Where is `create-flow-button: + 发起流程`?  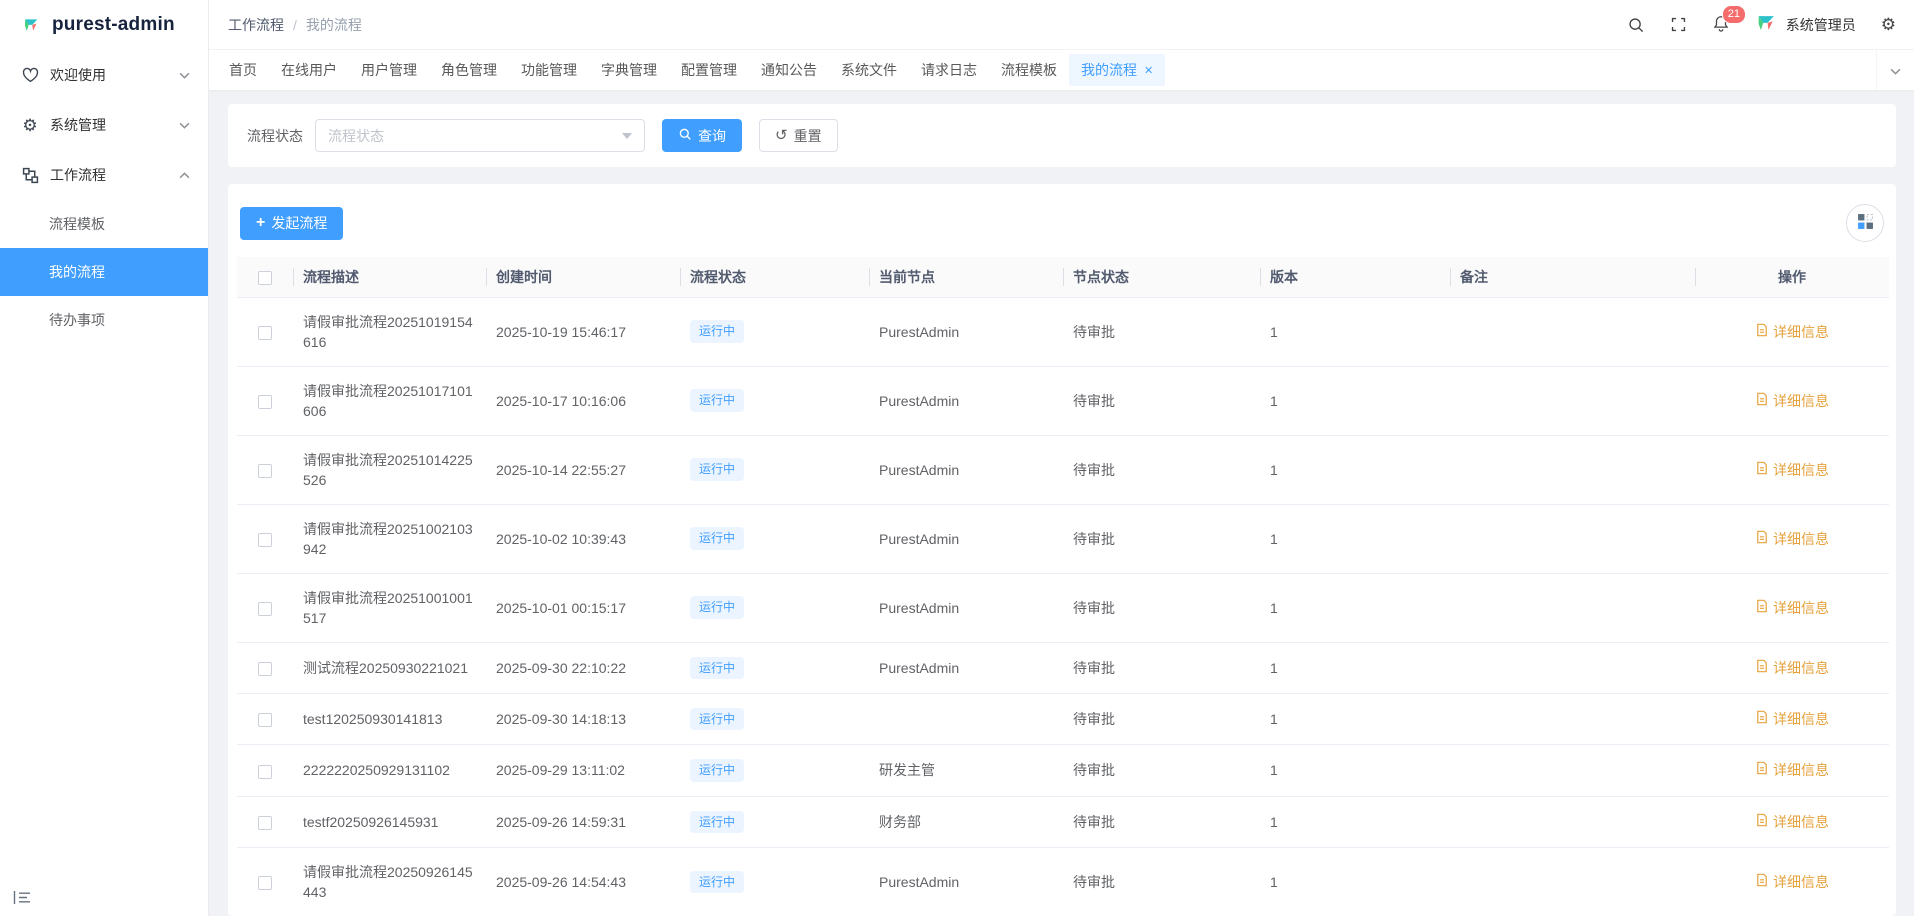
create-flow-button: + 发起流程 is located at coordinates (292, 223).